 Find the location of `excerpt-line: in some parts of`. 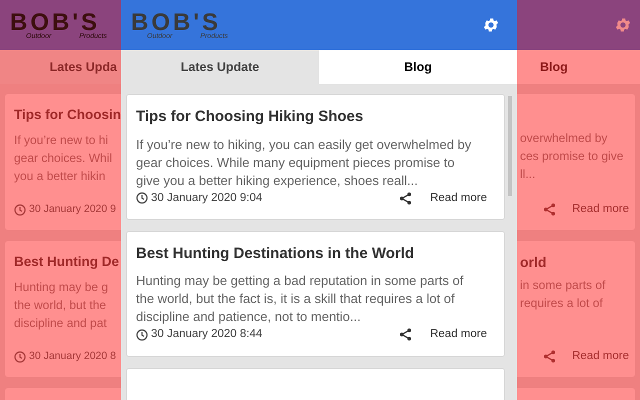

excerpt-line: in some parts of is located at coordinates (563, 285).